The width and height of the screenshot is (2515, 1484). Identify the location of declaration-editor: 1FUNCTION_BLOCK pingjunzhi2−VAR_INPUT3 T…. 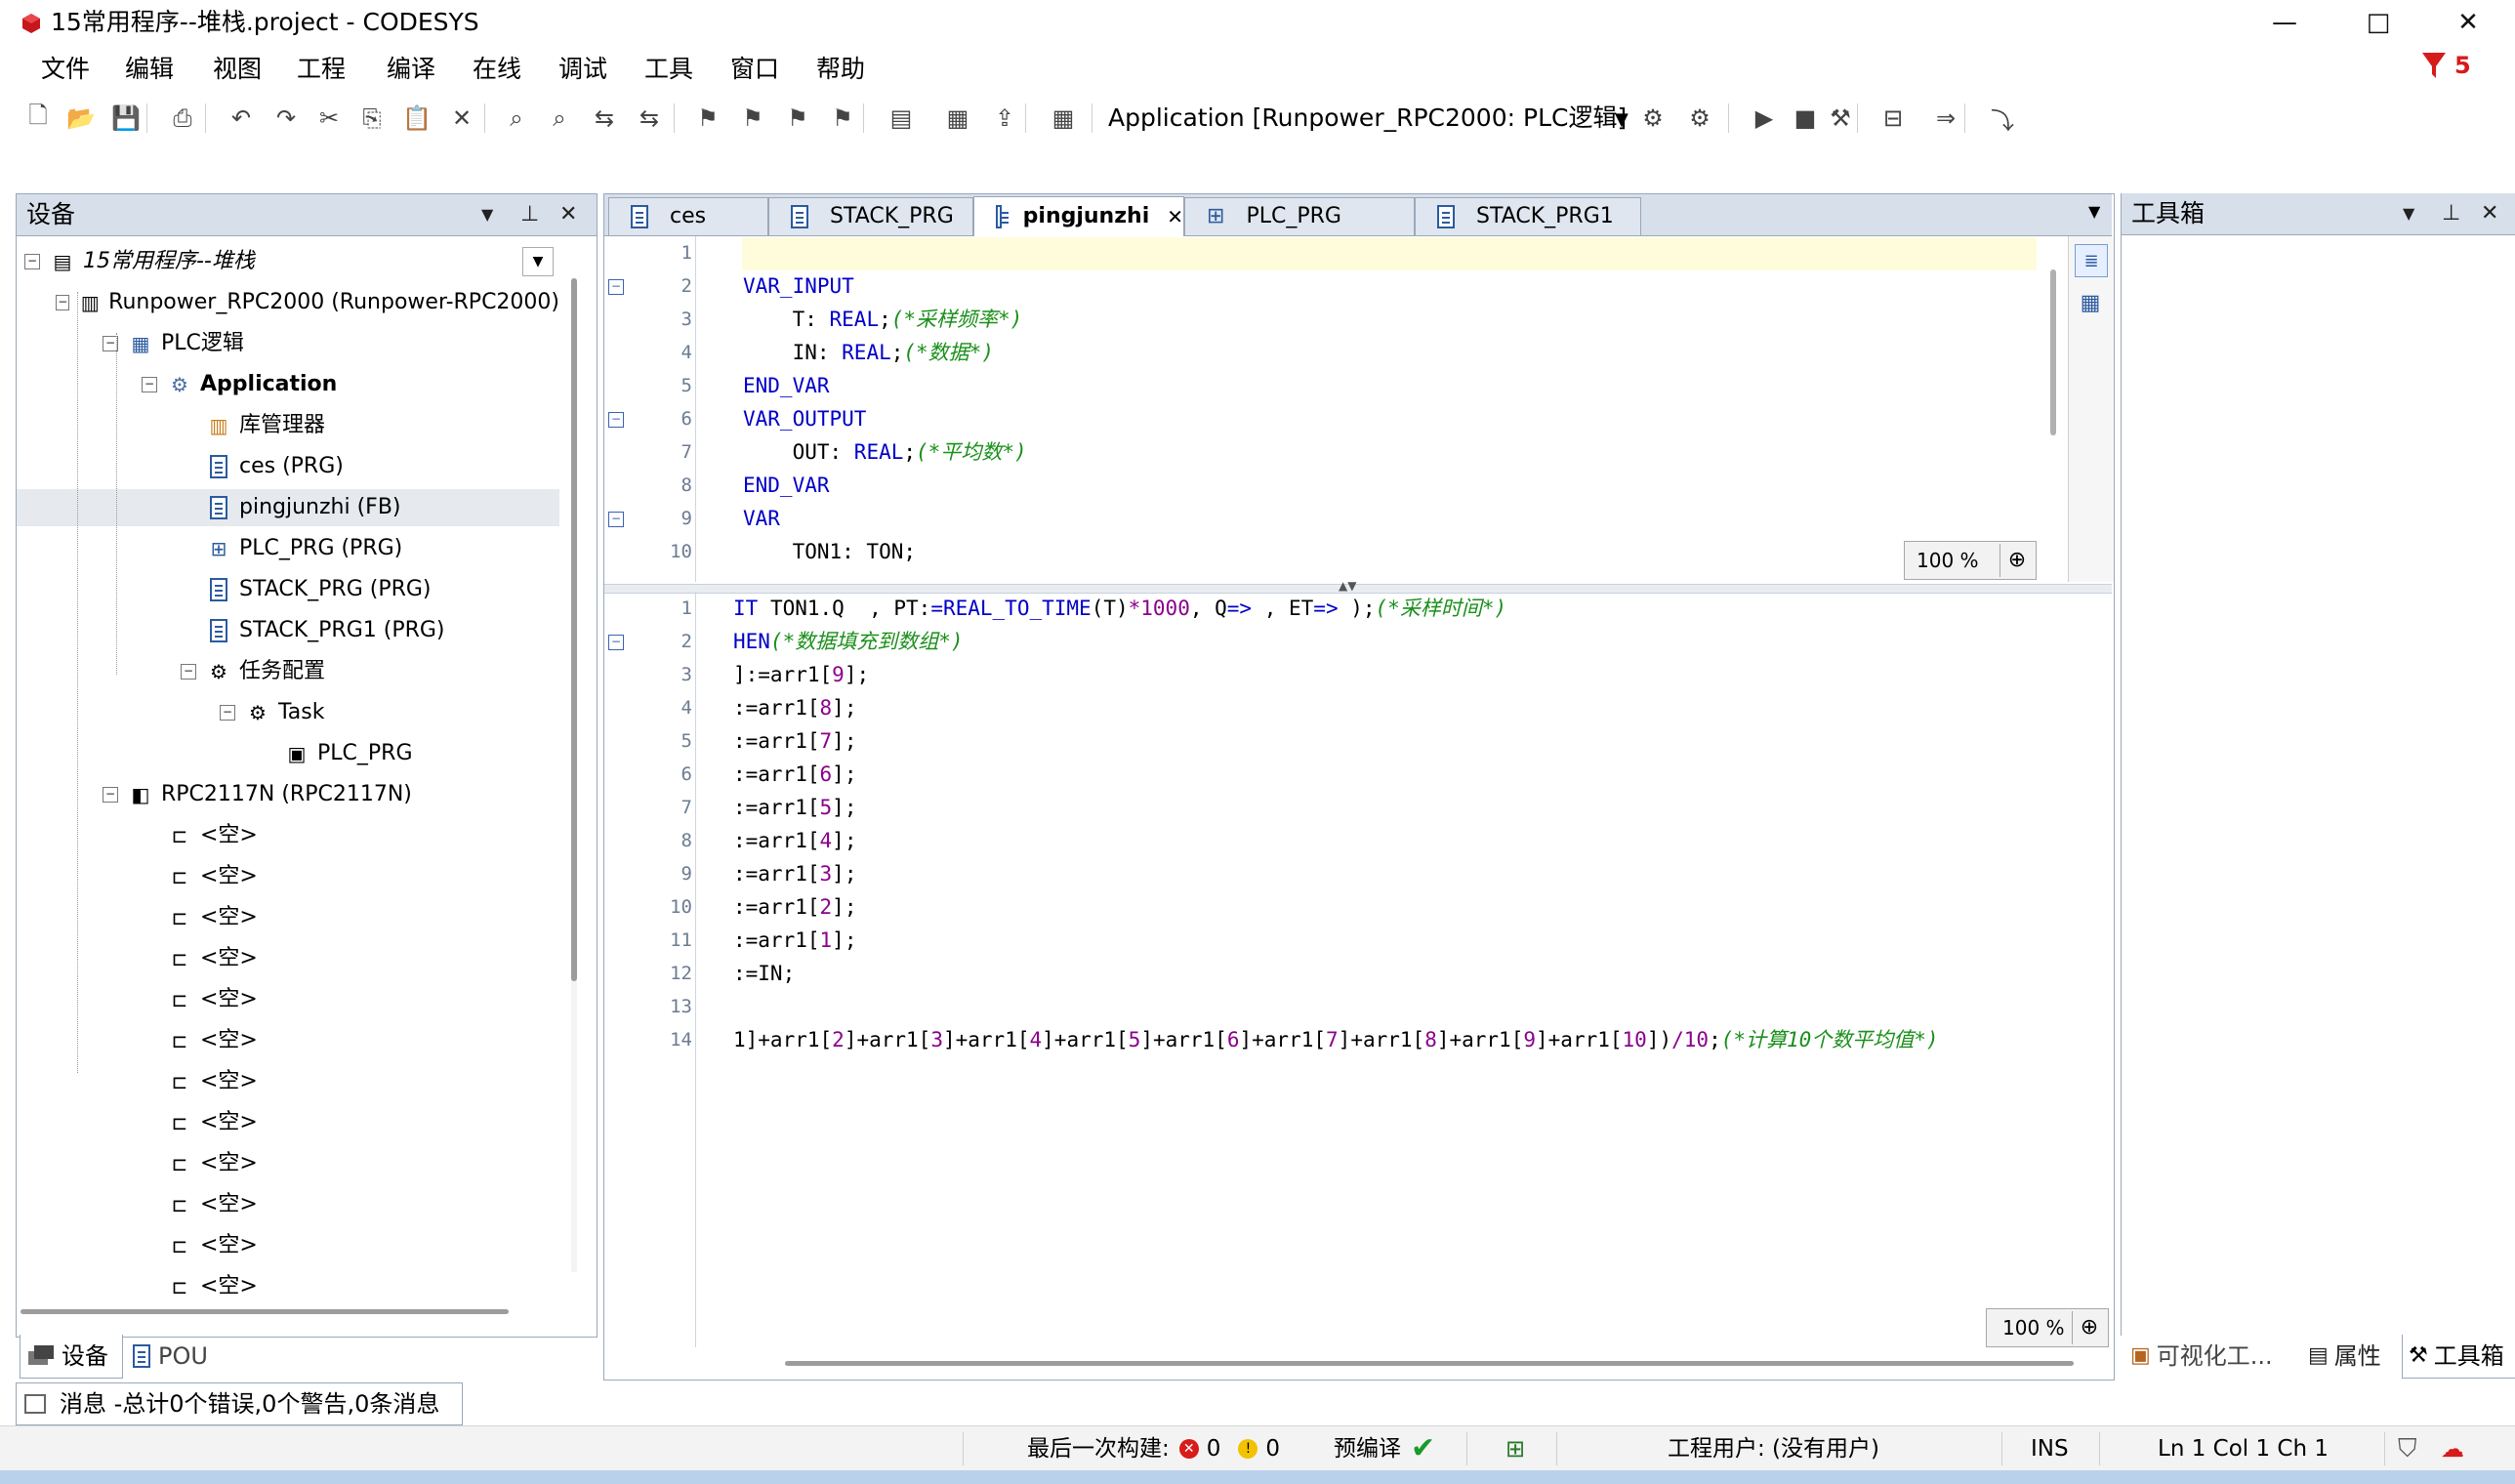
(1358, 409).